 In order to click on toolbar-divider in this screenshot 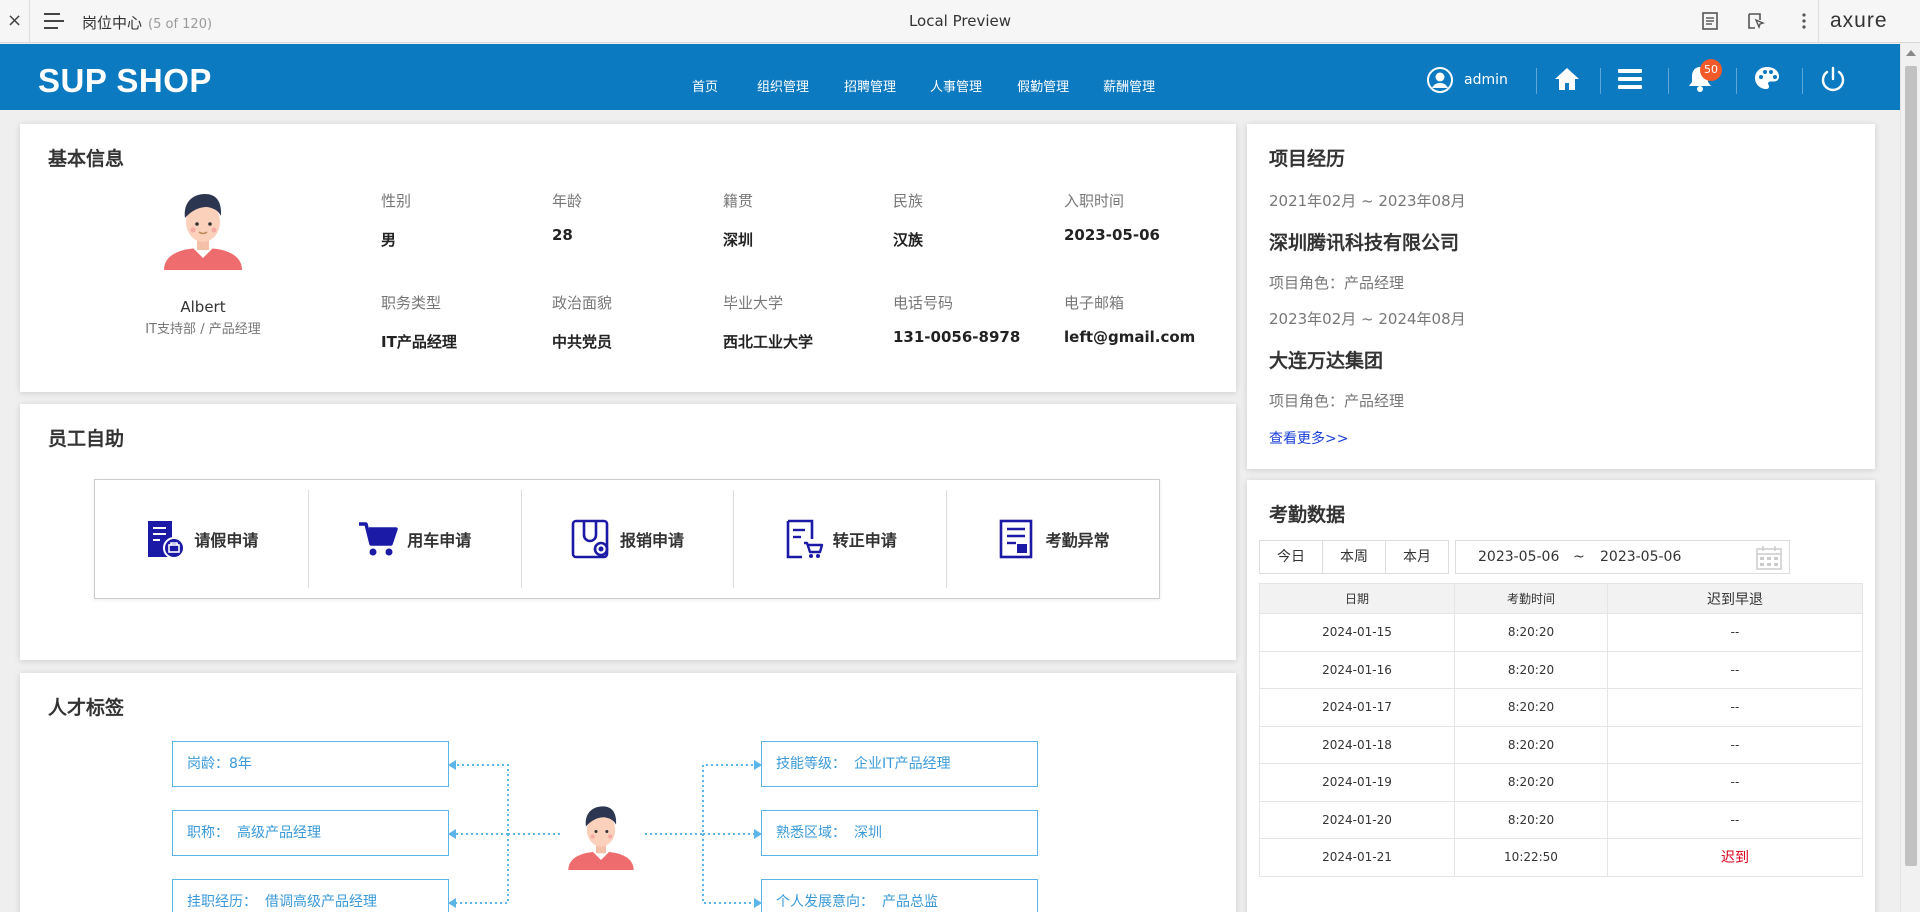, I will do `click(1818, 21)`.